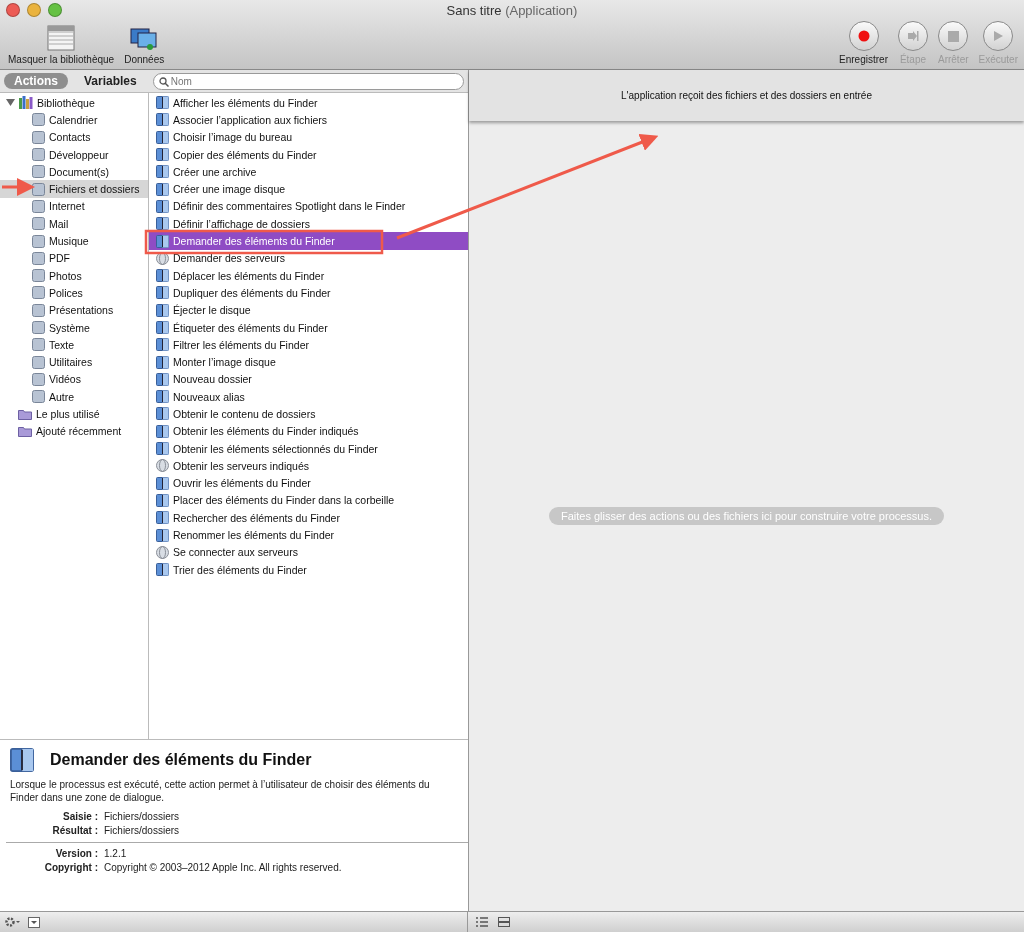 The image size is (1024, 932). What do you see at coordinates (308, 466) in the screenshot?
I see `action-item: Obtenir les serveurs indiqués` at bounding box center [308, 466].